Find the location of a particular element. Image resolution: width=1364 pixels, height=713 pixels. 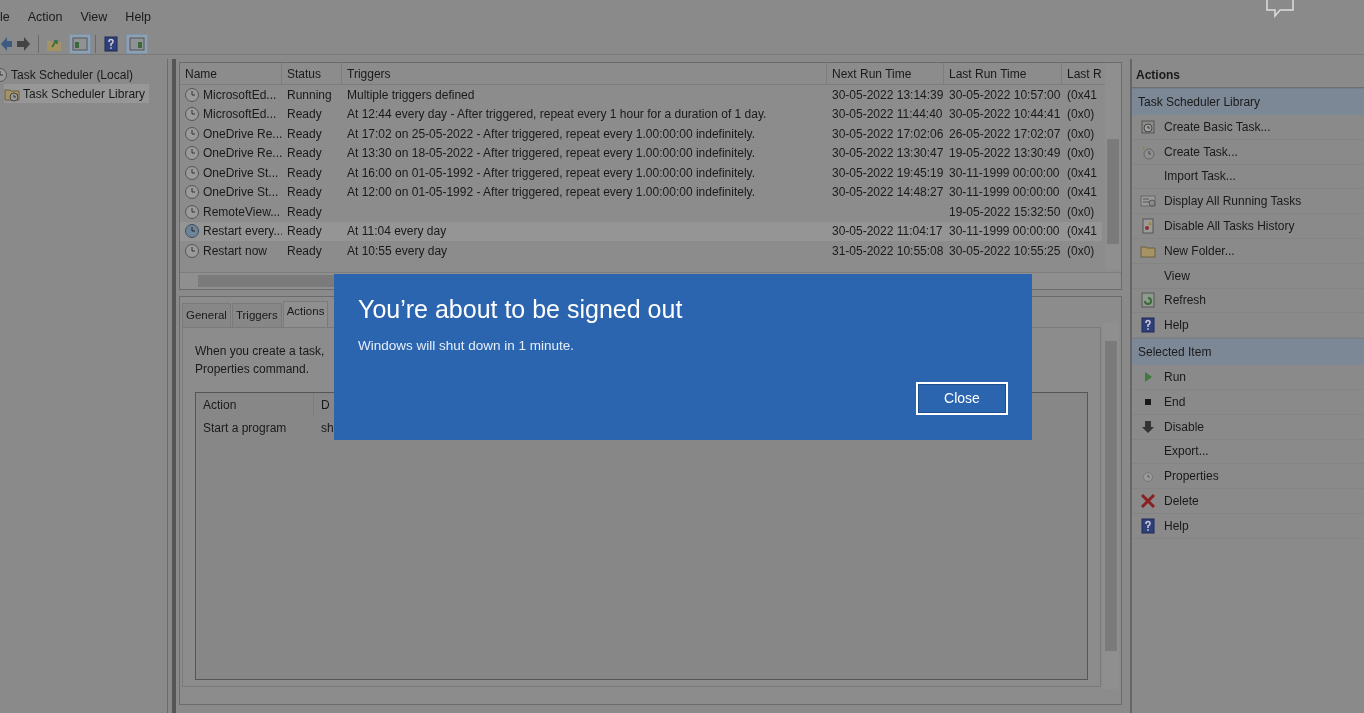

table-cell-text: Running is located at coordinates (309, 95).